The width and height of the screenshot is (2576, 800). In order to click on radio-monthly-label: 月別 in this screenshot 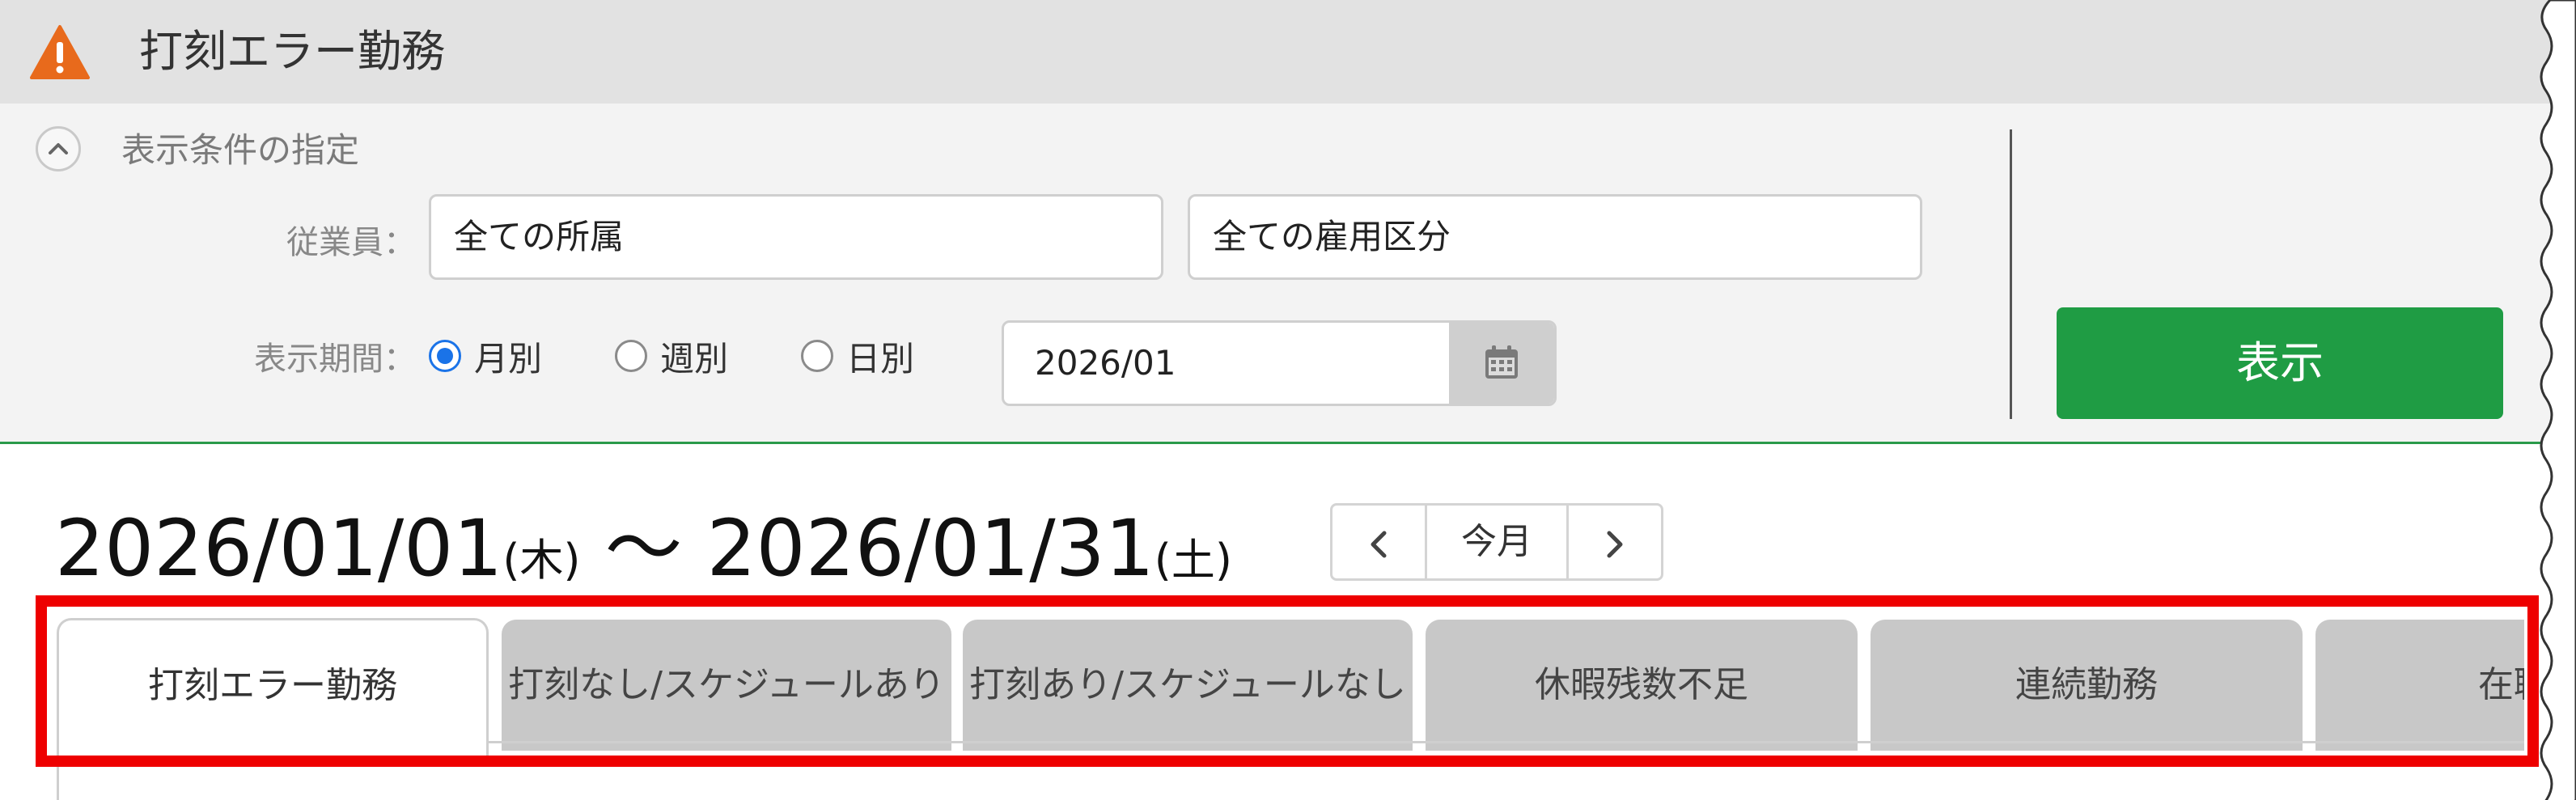, I will do `click(508, 359)`.